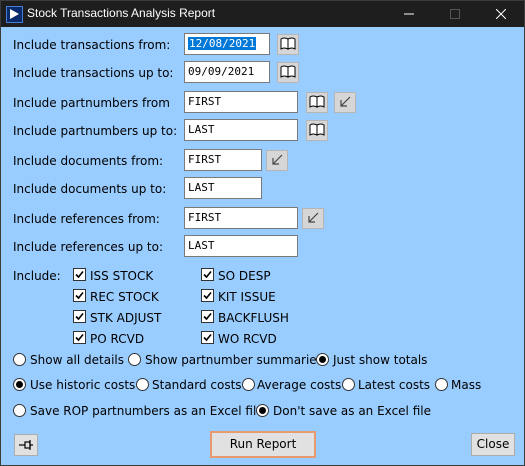 The height and width of the screenshot is (466, 525). I want to click on so-desp-checkbox, so click(207, 274).